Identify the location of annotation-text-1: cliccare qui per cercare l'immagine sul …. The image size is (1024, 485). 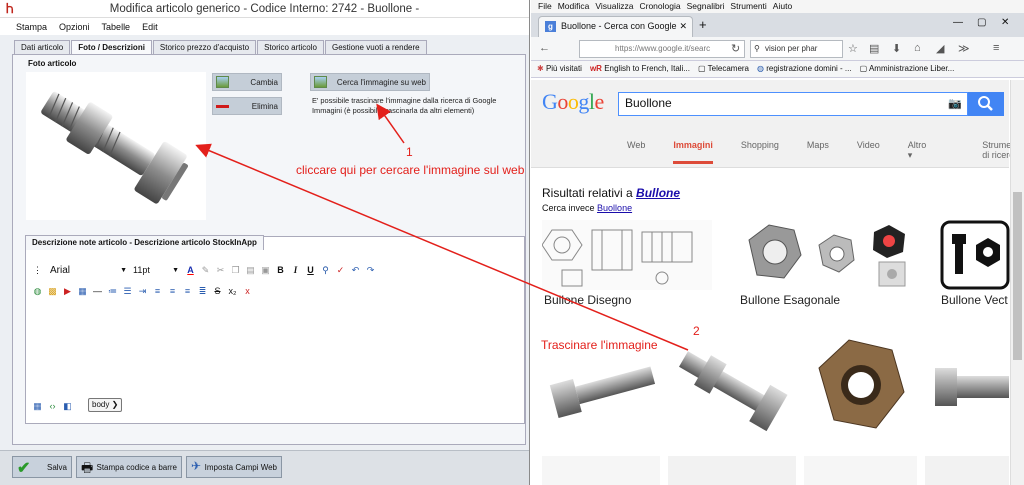
(410, 170).